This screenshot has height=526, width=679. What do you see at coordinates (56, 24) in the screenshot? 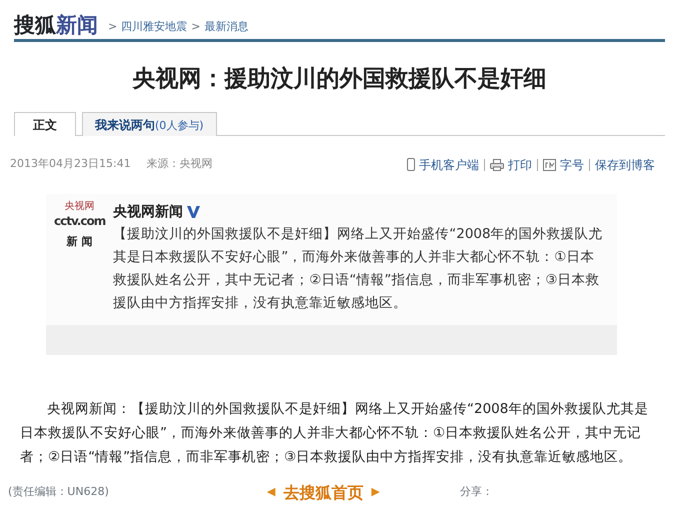
I see `site-logo: 搜狐新闻` at bounding box center [56, 24].